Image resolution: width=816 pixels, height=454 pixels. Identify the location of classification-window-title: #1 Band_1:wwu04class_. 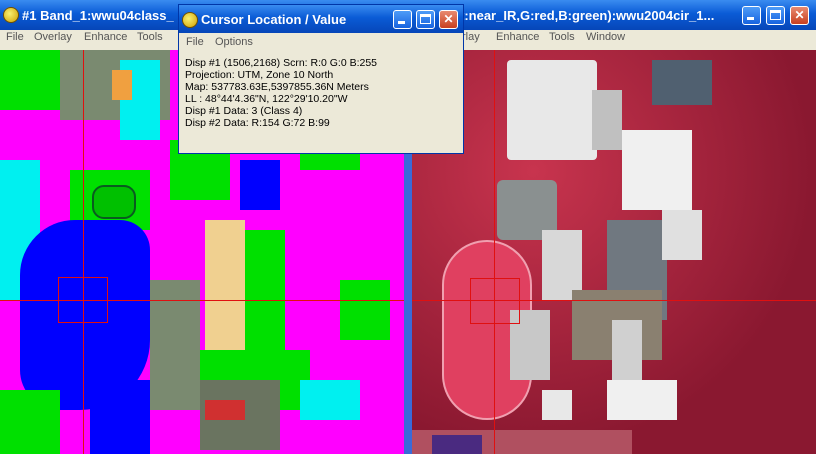
(98, 15).